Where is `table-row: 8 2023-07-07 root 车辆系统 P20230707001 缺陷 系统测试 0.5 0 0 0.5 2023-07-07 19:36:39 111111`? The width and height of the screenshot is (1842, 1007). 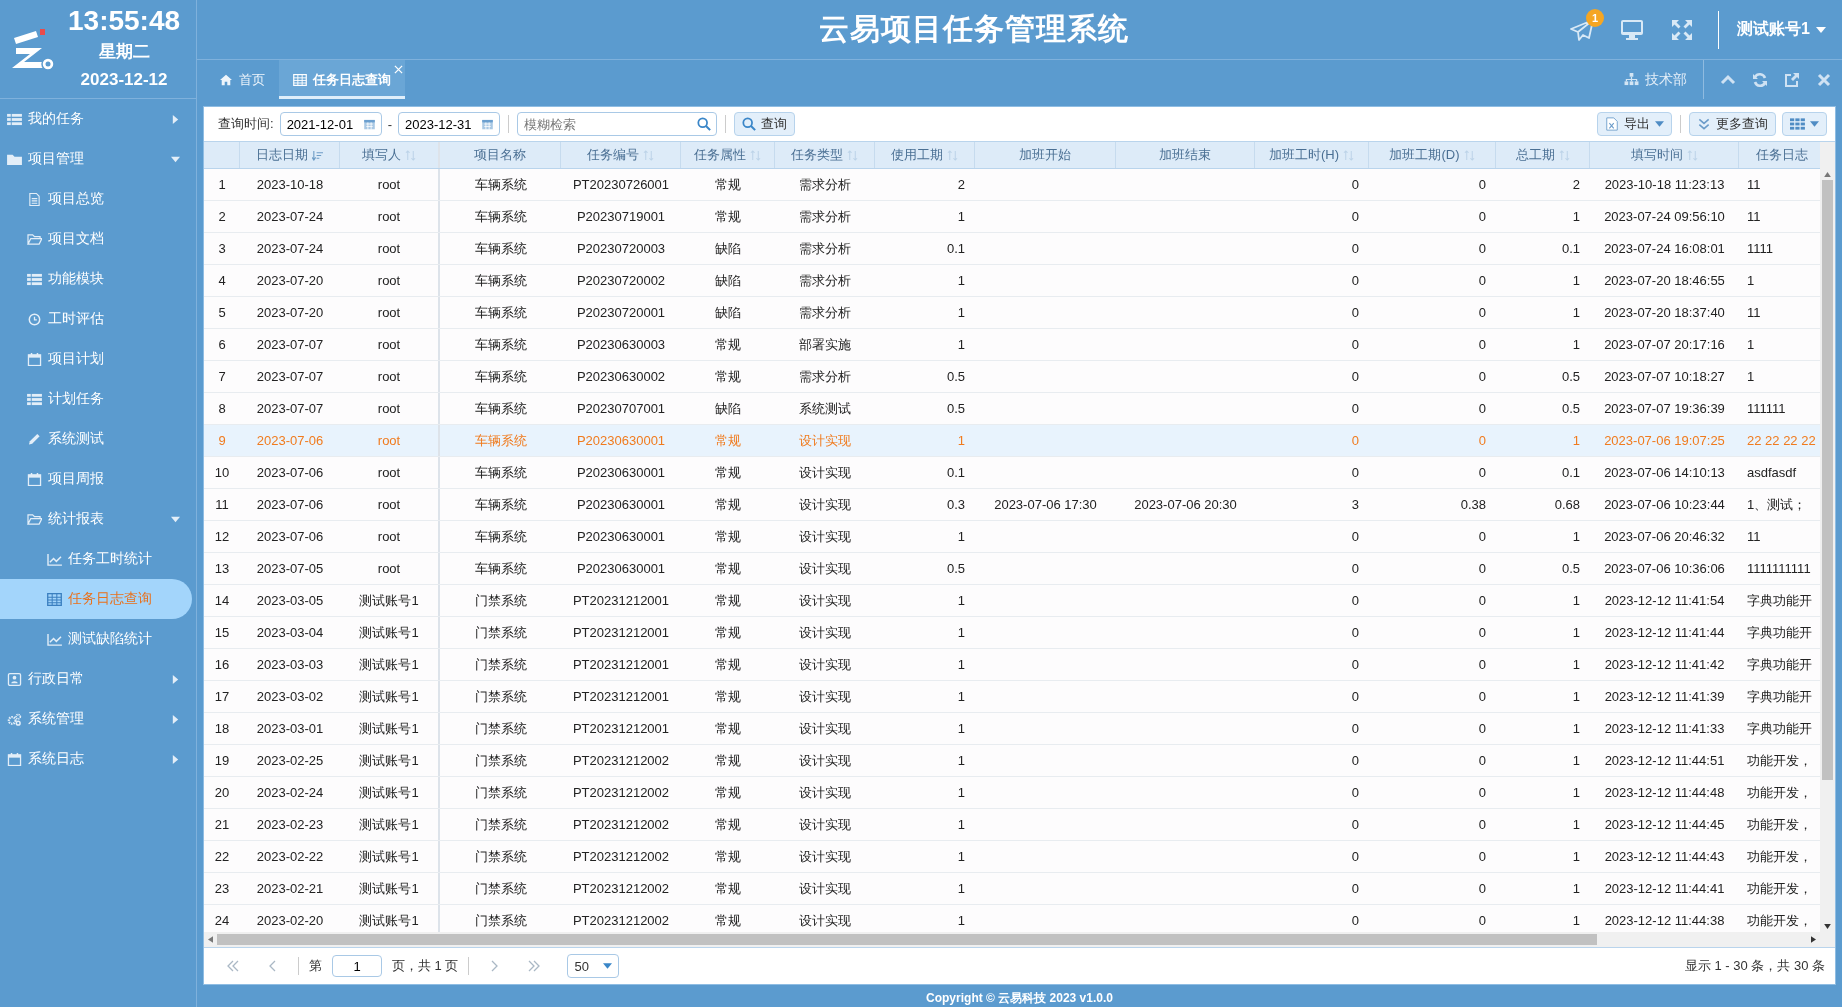
table-row: 8 2023-07-07 root 车辆系统 P20230707001 缺陷 系统测试 0.5 0 0 0.5 2023-07-07 19:36:39 111111 is located at coordinates (1012, 409).